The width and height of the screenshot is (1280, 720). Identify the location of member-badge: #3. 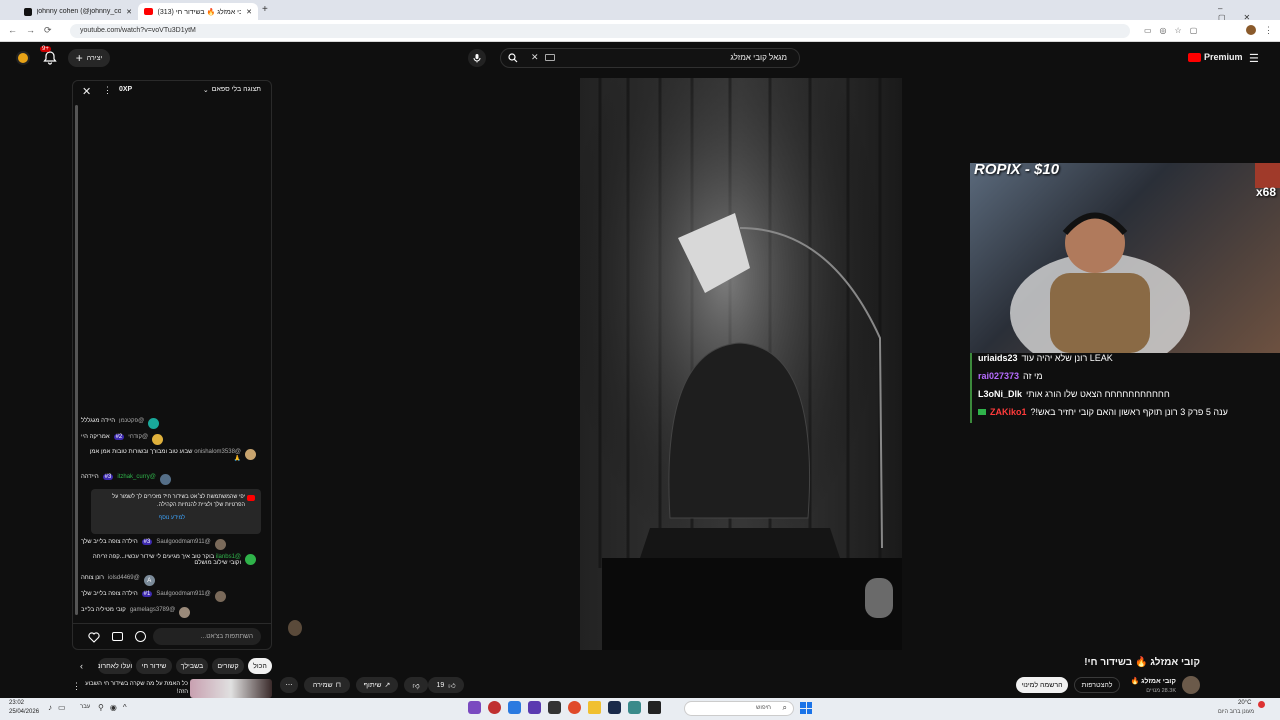
(108, 477).